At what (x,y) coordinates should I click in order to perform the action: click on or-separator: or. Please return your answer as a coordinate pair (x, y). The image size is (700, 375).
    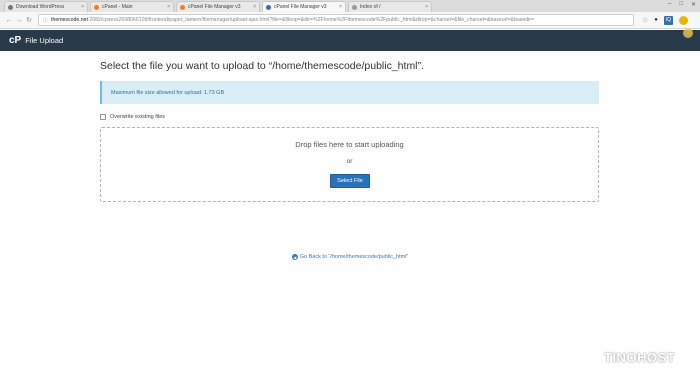
    Looking at the image, I should click on (349, 161).